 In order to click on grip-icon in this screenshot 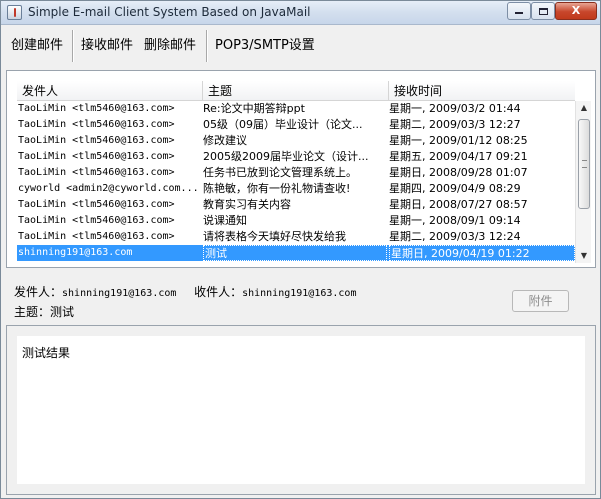, I will do `click(584, 164)`.